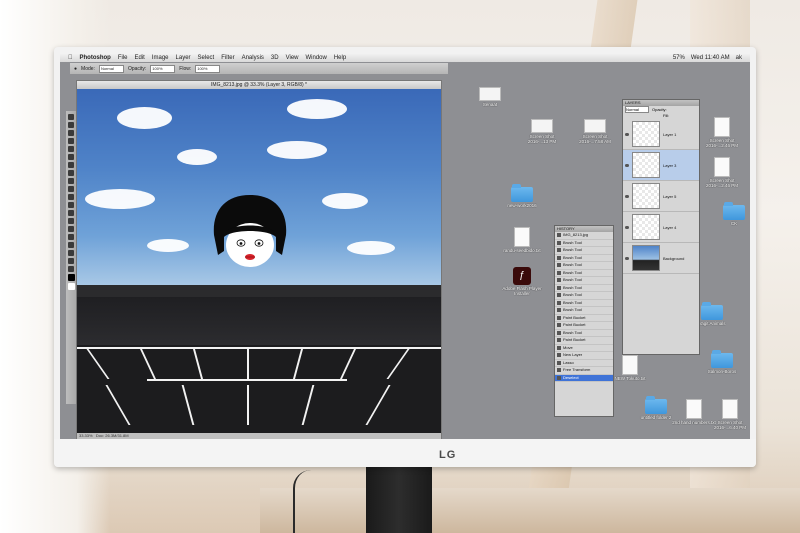  Describe the element at coordinates (661, 227) in the screenshot. I see `layer-row: Layer 4` at that location.